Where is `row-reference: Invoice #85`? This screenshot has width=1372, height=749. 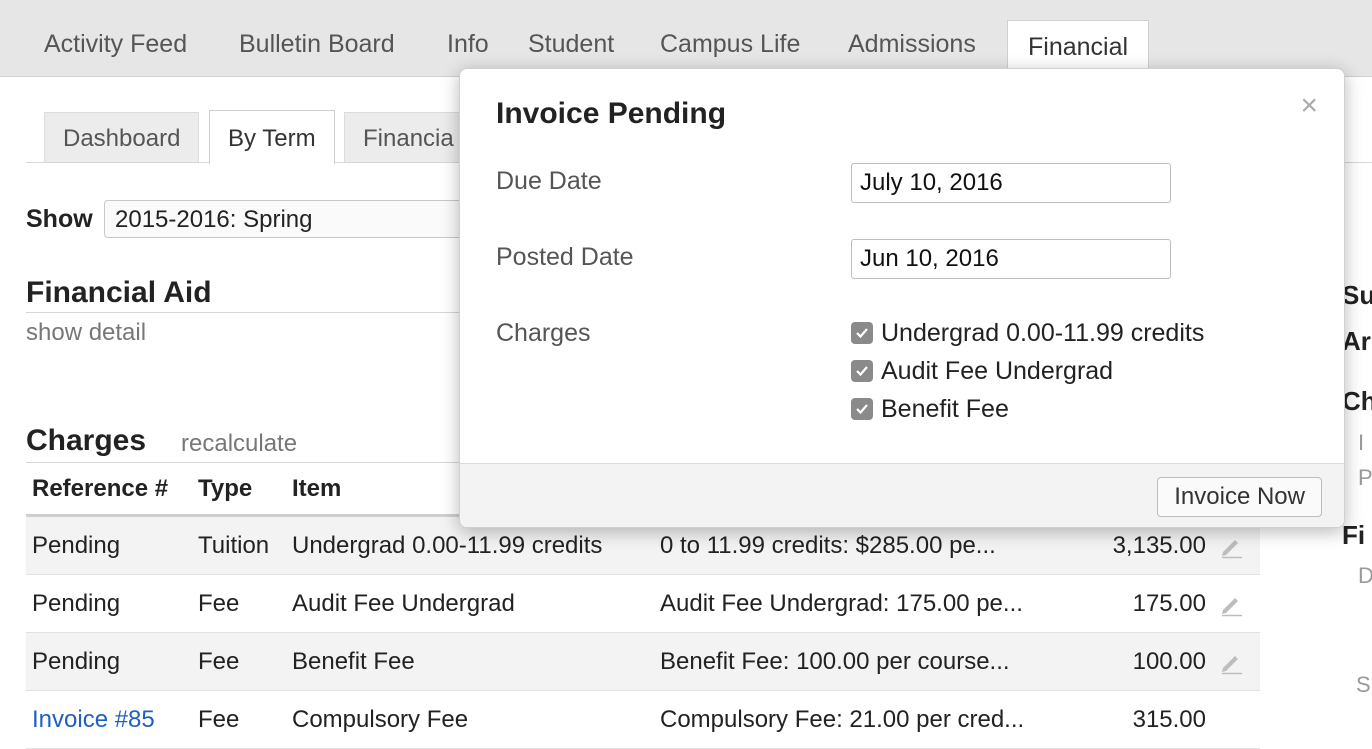
row-reference: Invoice #85 is located at coordinates (109, 719).